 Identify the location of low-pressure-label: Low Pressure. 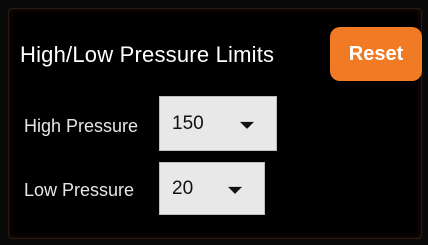
(79, 190).